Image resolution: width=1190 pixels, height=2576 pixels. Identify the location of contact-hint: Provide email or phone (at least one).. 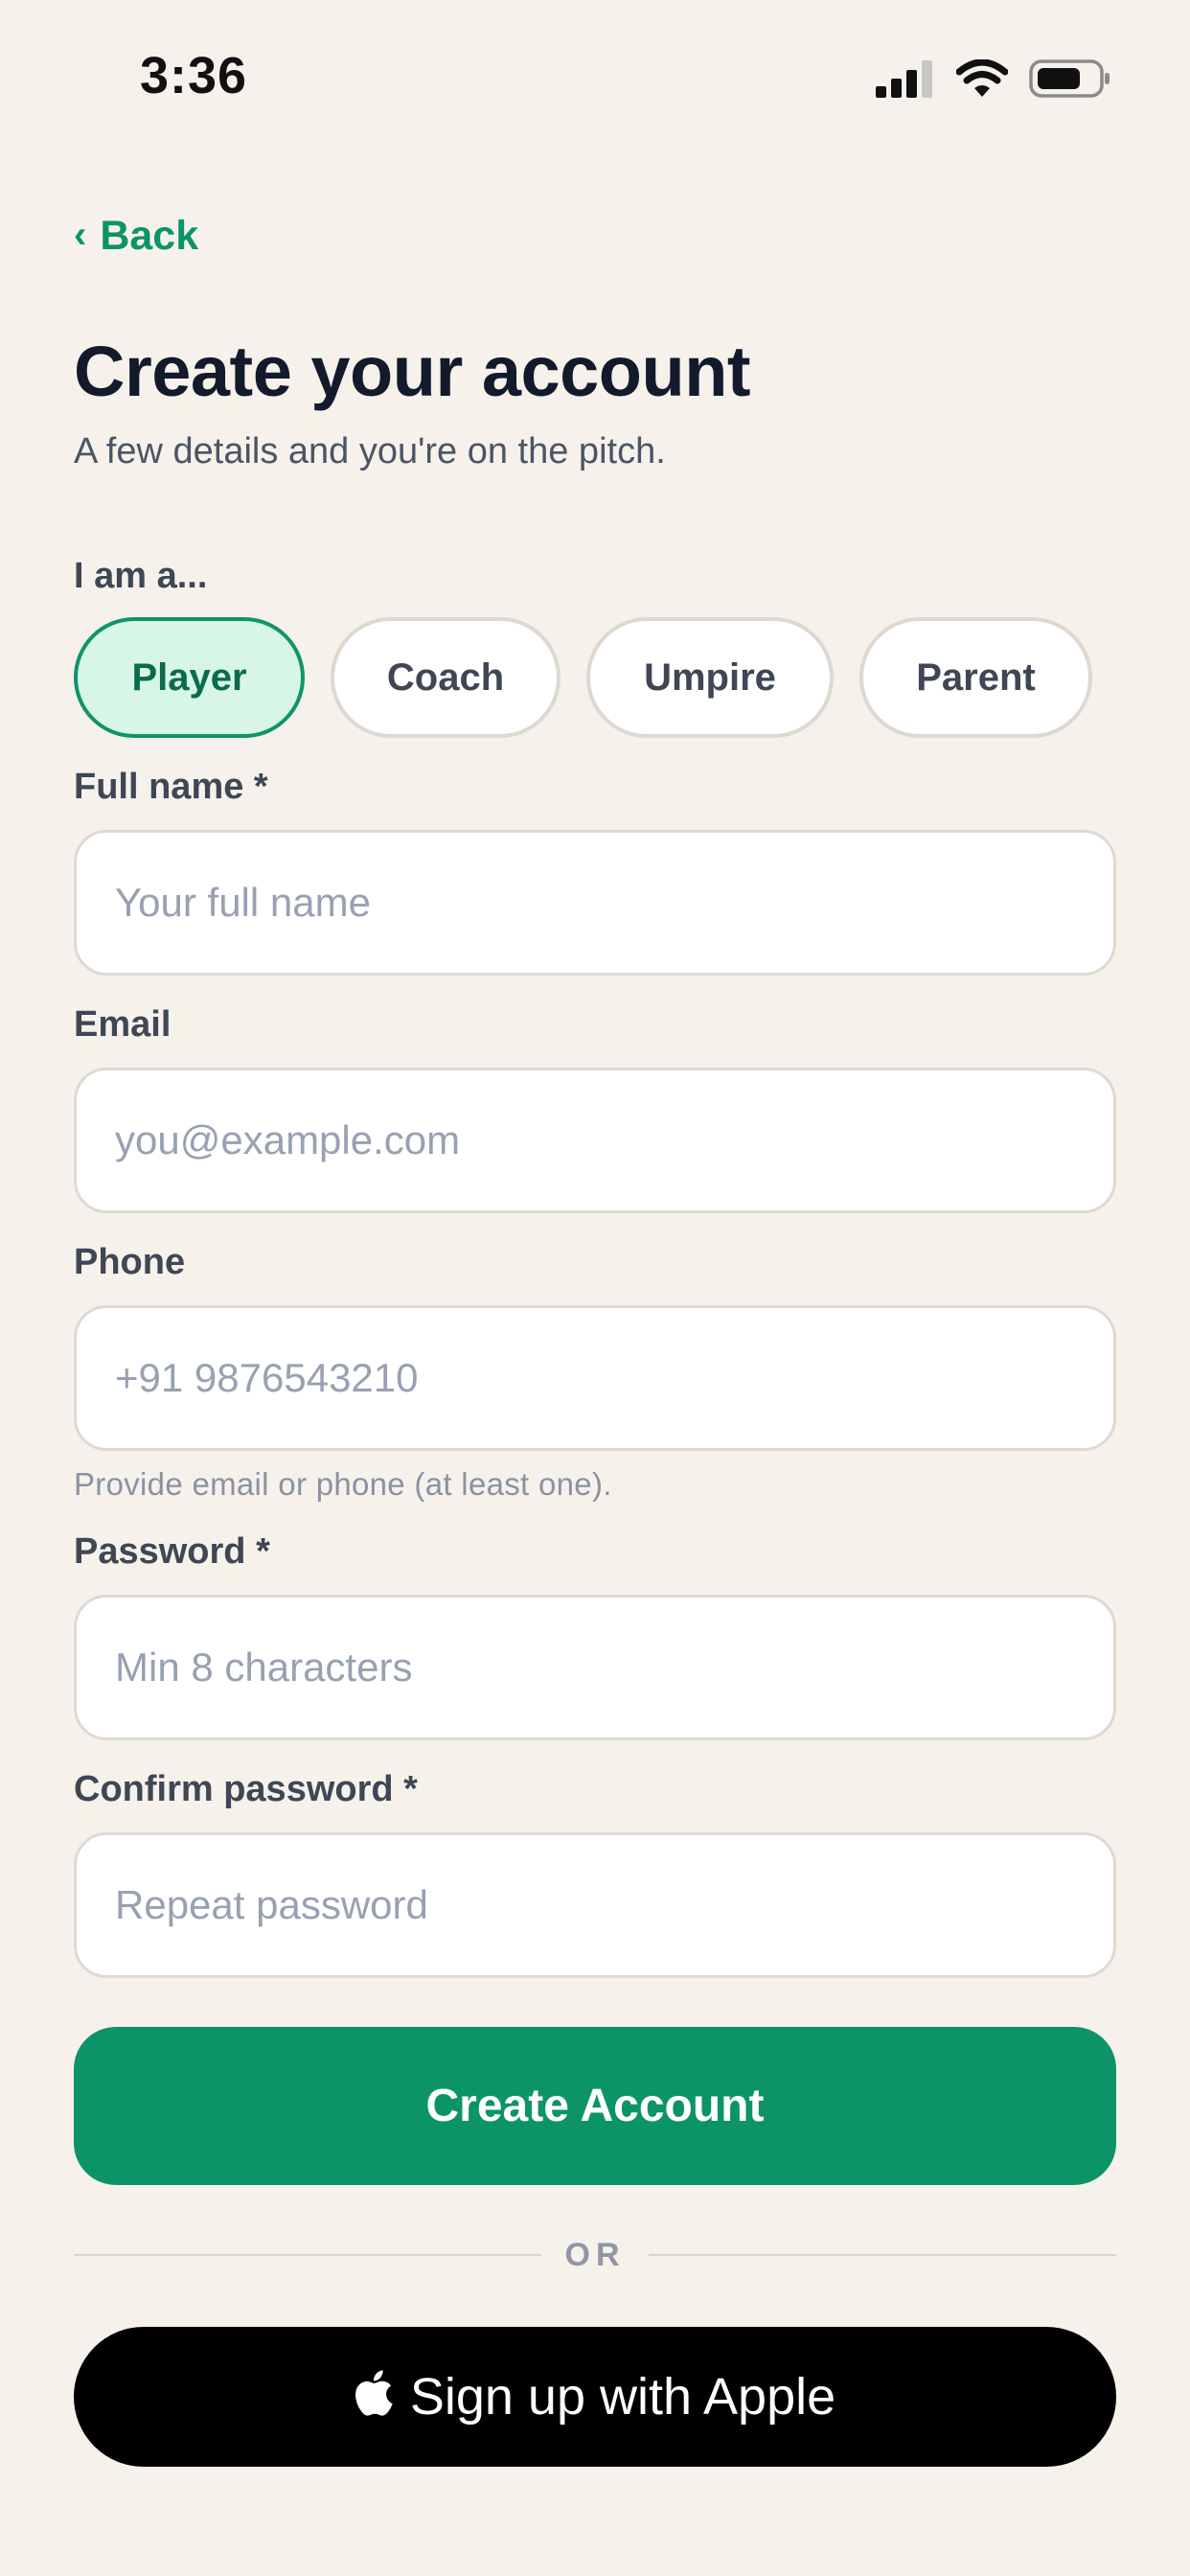
(343, 1484).